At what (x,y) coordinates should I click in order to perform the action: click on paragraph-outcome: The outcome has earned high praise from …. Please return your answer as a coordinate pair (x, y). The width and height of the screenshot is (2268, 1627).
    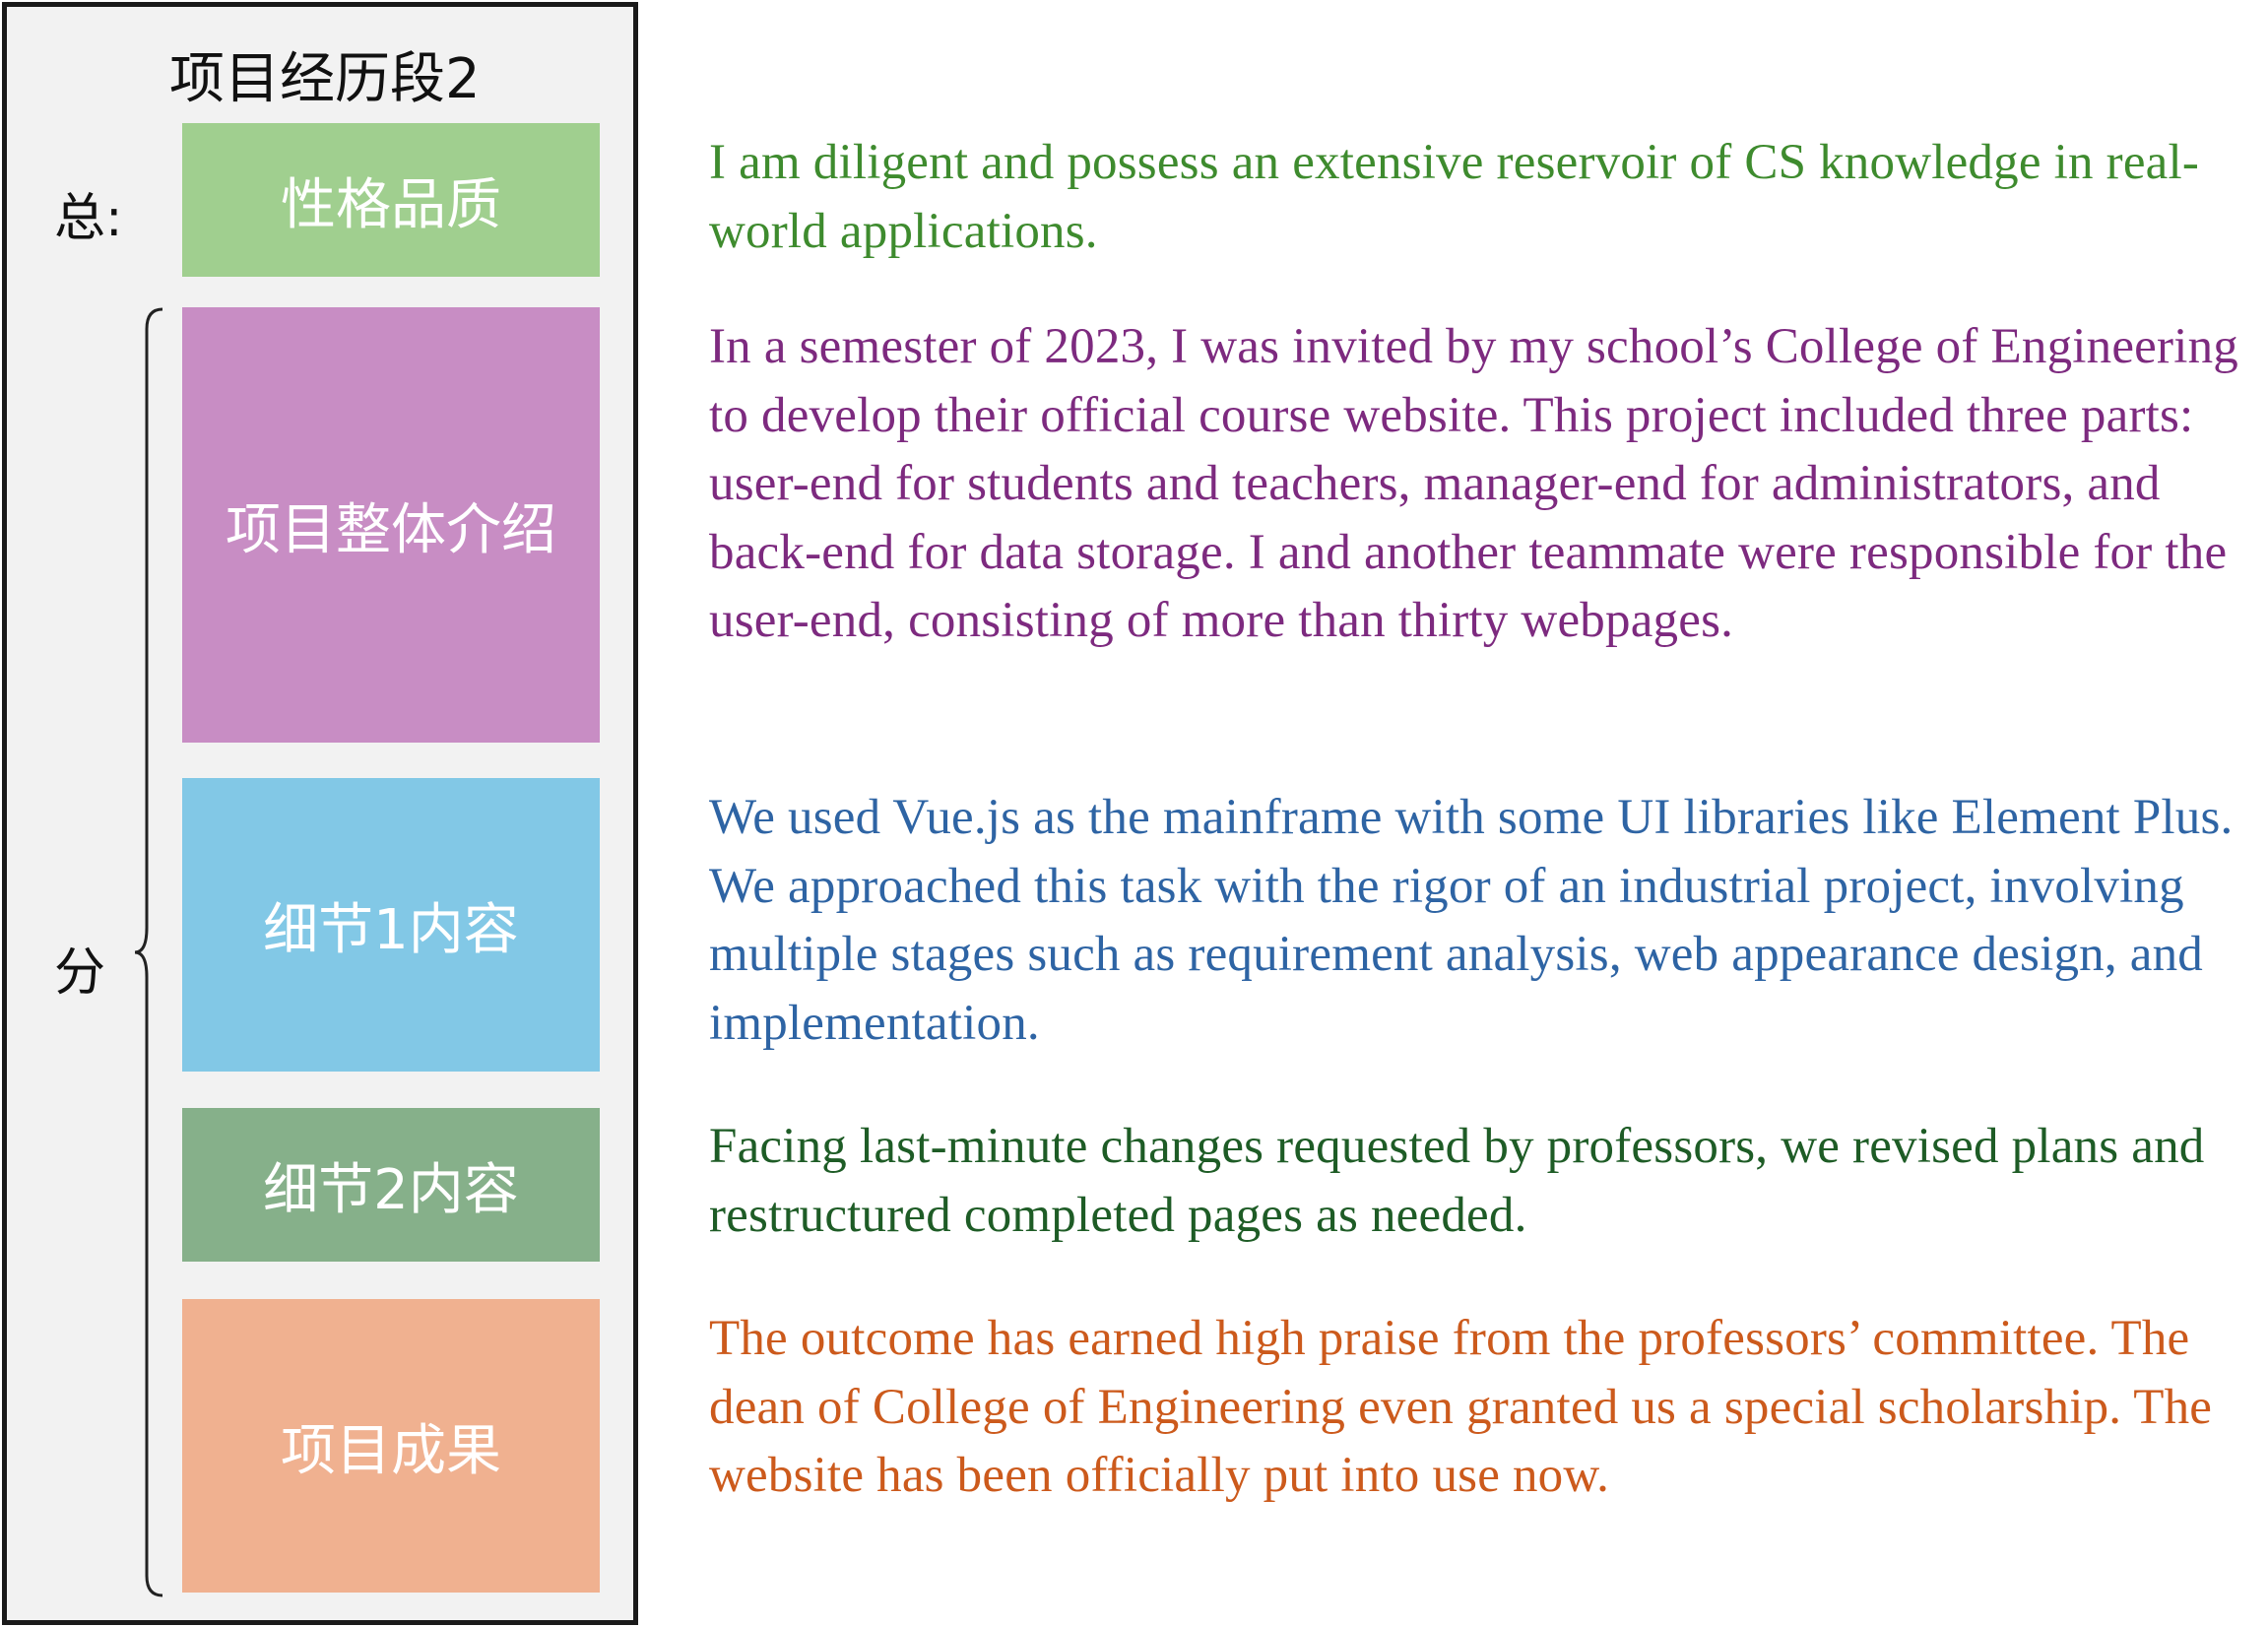
    Looking at the image, I should click on (1461, 1407).